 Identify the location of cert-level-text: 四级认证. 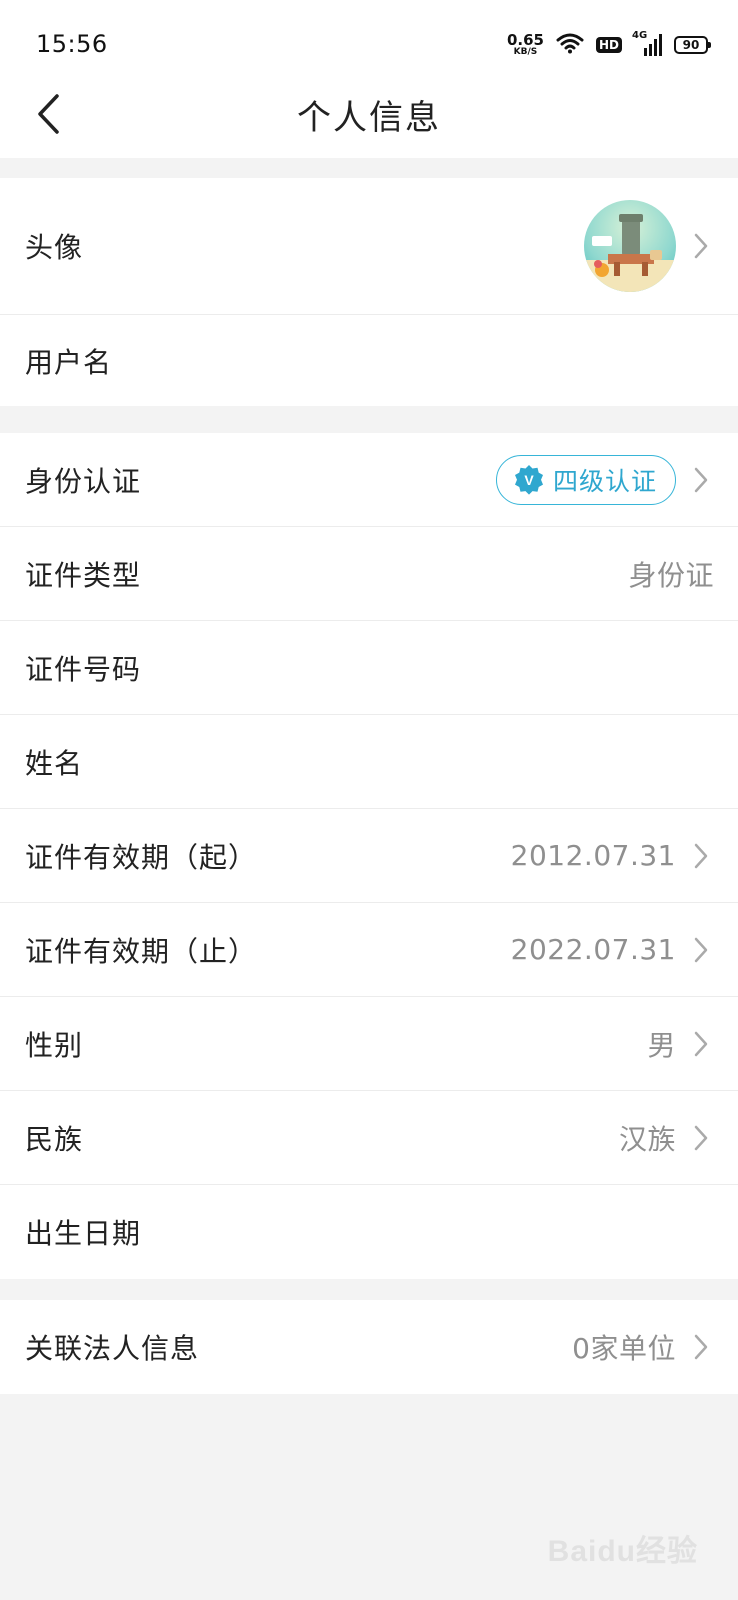
(604, 481).